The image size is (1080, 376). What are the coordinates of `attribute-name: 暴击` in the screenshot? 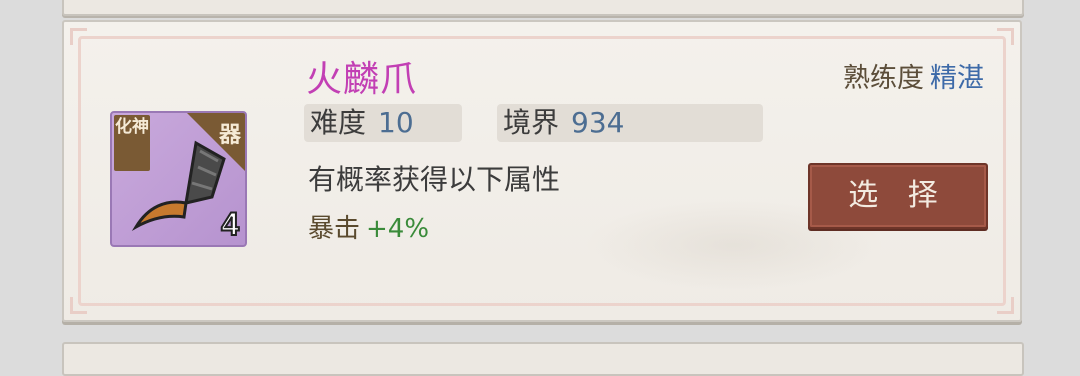 It's located at (334, 229).